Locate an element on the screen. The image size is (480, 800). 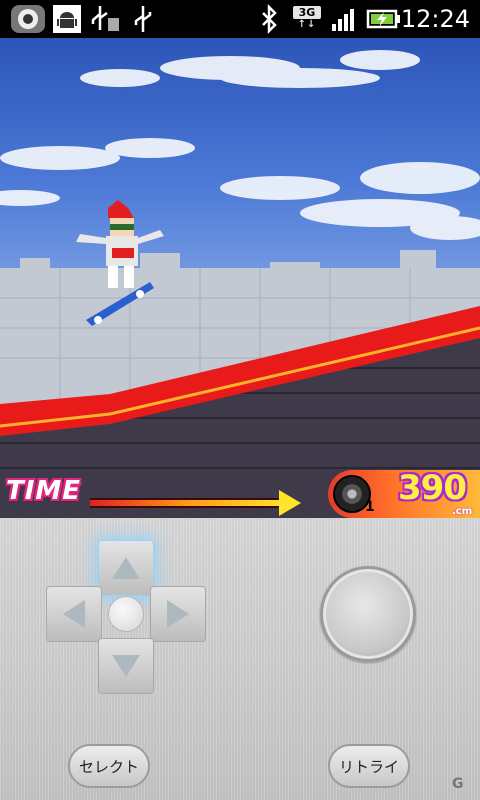
dpad-up-button is located at coordinates (126, 568).